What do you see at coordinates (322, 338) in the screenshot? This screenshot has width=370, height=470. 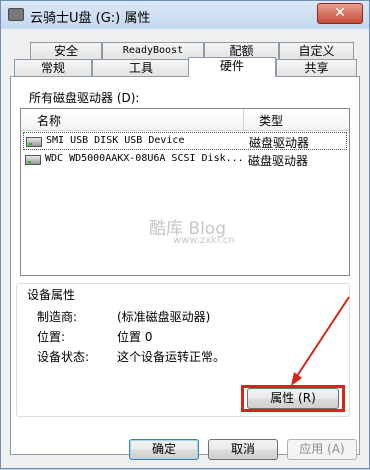 I see `arrow-line` at bounding box center [322, 338].